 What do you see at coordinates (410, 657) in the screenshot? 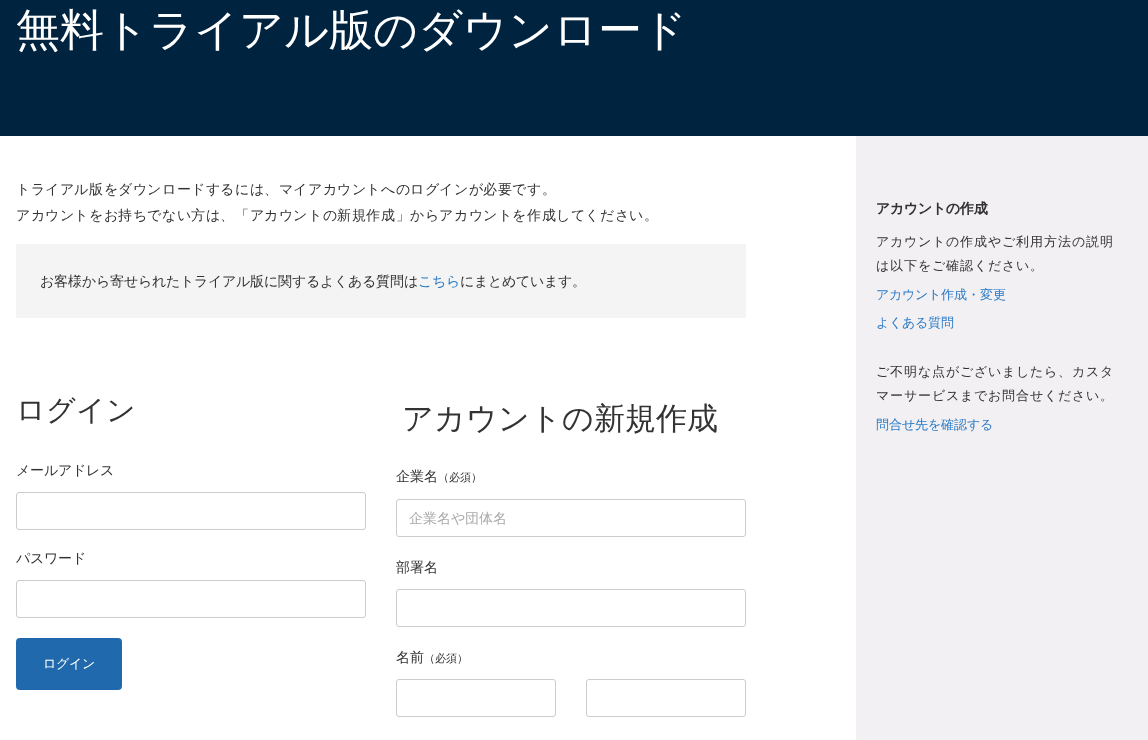
I see `field-label: 名前` at bounding box center [410, 657].